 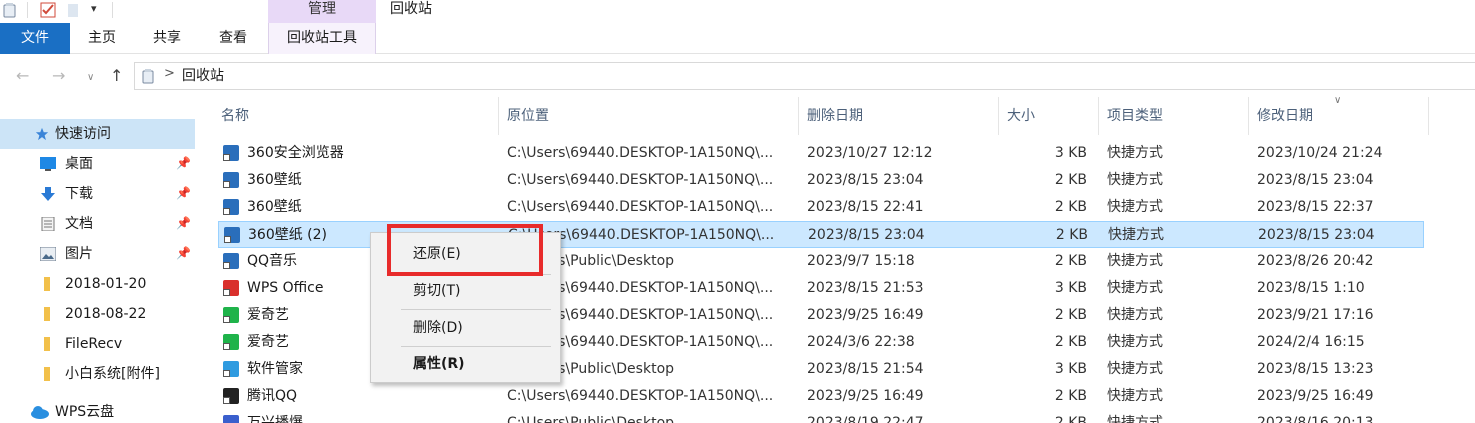 What do you see at coordinates (74, 10) in the screenshot?
I see `new-folder-icon` at bounding box center [74, 10].